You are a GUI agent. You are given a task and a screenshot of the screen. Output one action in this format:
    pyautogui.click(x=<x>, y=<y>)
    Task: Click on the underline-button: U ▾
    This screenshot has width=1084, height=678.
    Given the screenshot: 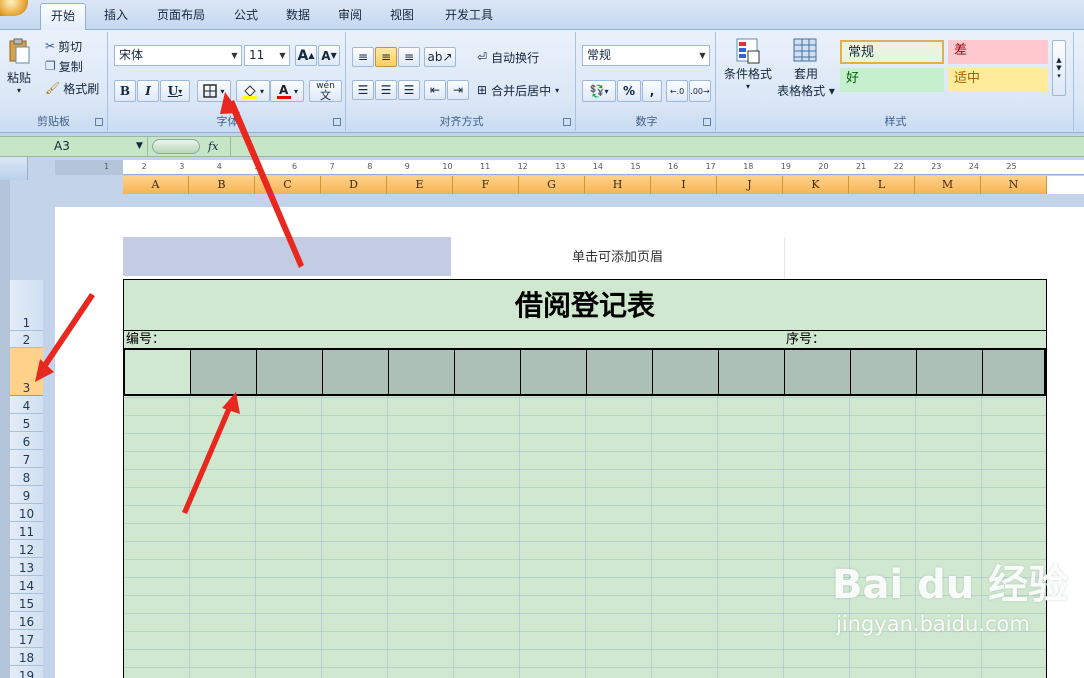 What is the action you would take?
    pyautogui.click(x=175, y=91)
    